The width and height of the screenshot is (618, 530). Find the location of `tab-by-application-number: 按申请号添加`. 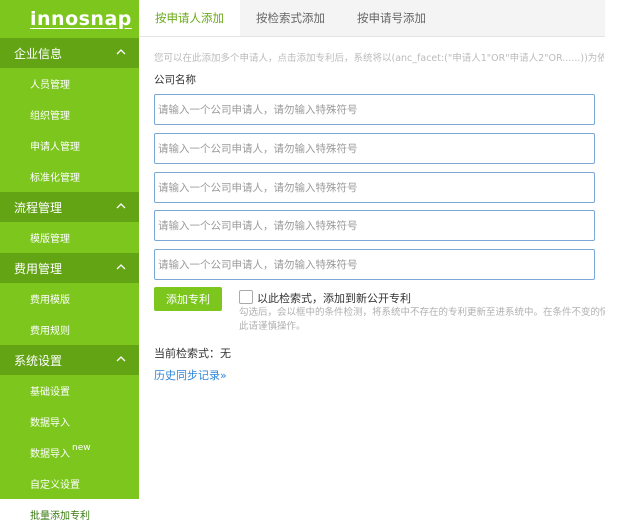

tab-by-application-number: 按申请号添加 is located at coordinates (391, 18).